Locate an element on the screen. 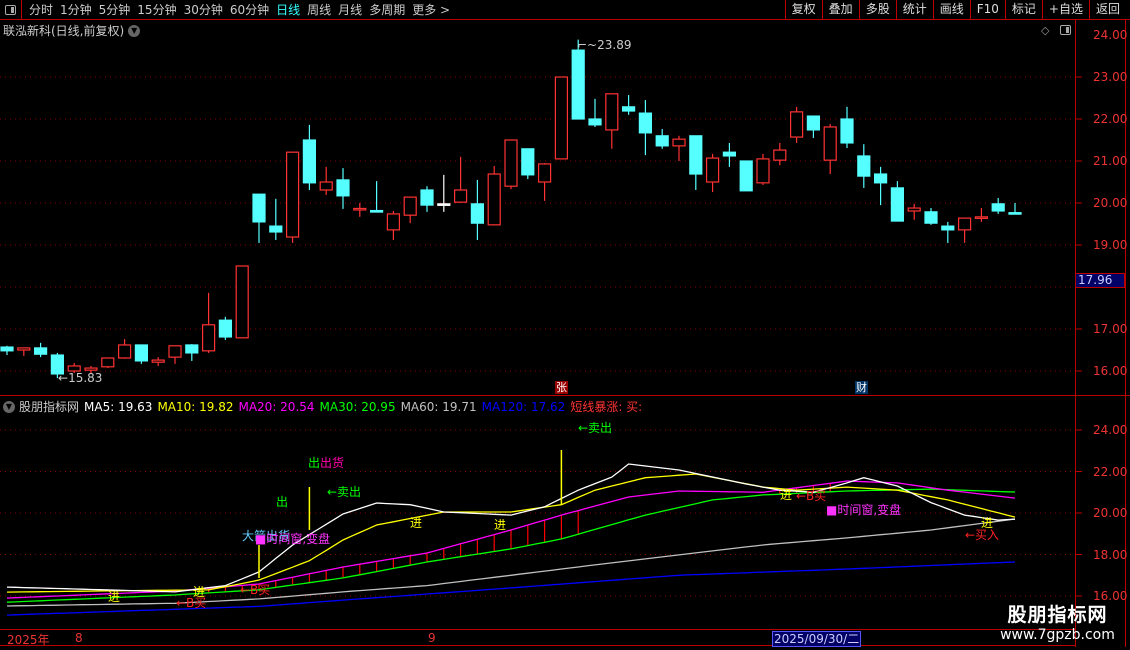 The height and width of the screenshot is (650, 1130). date-month-8: 8 is located at coordinates (79, 638).